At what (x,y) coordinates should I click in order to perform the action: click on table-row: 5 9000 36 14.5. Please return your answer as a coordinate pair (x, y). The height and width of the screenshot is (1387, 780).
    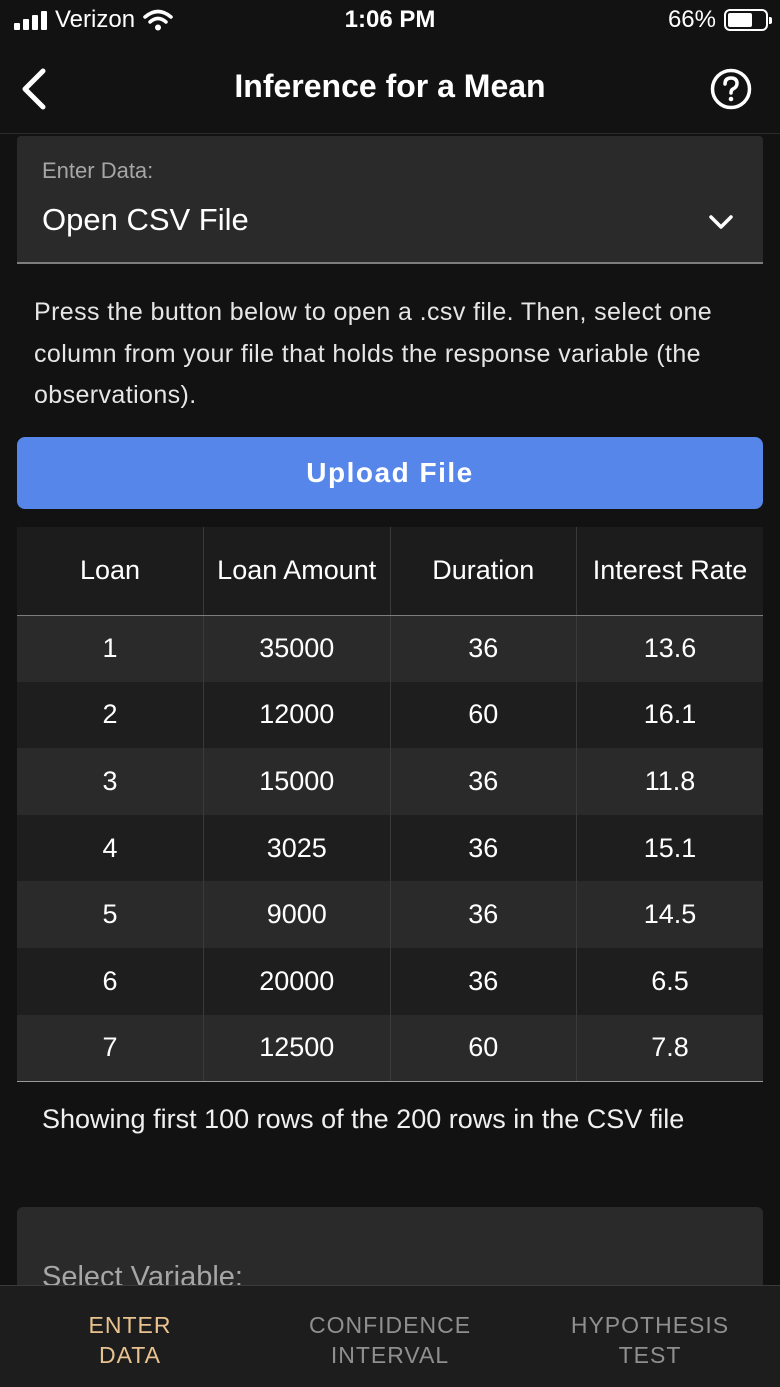
    Looking at the image, I should click on (390, 914).